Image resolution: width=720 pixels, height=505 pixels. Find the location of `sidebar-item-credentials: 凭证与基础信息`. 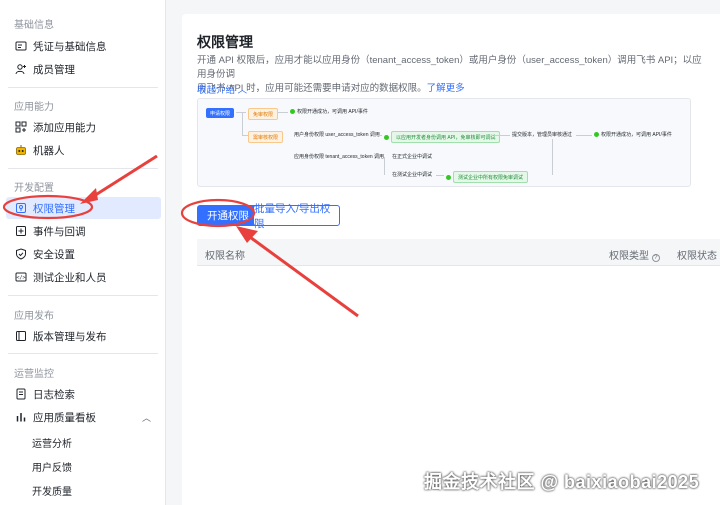

sidebar-item-credentials: 凭证与基础信息 is located at coordinates (83, 46).